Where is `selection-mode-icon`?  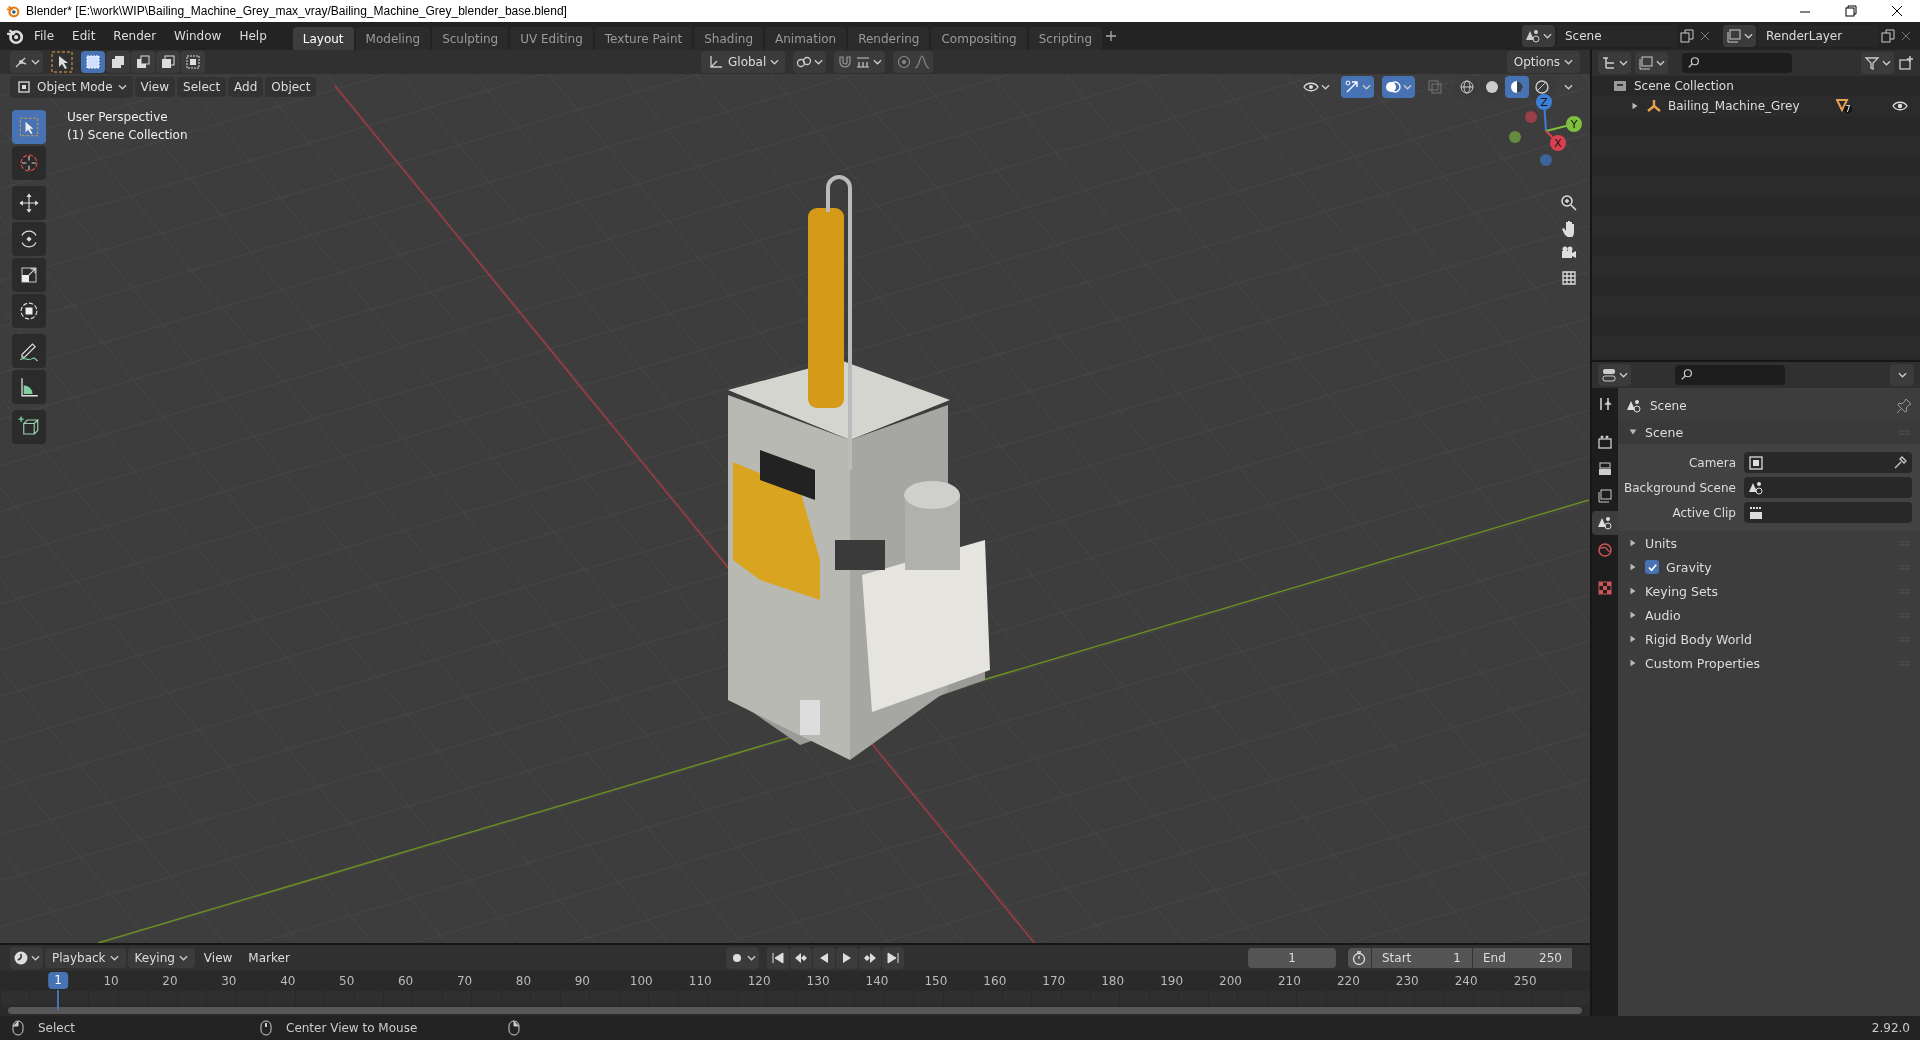 selection-mode-icon is located at coordinates (118, 62).